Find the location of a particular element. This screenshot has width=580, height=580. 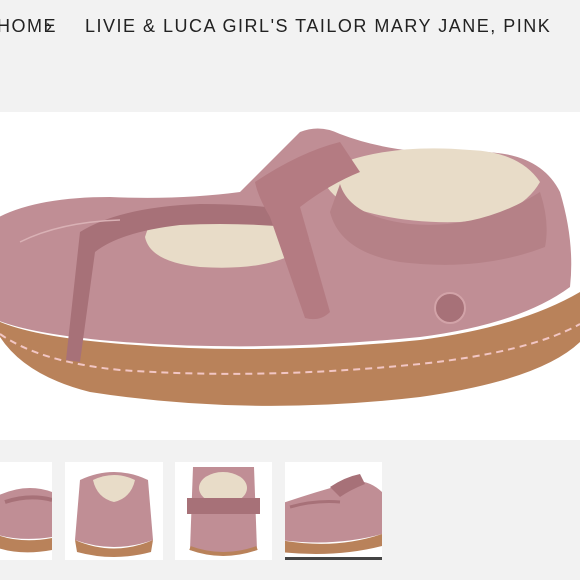

next-image-arrow-icon is located at coordinates (18, 157).